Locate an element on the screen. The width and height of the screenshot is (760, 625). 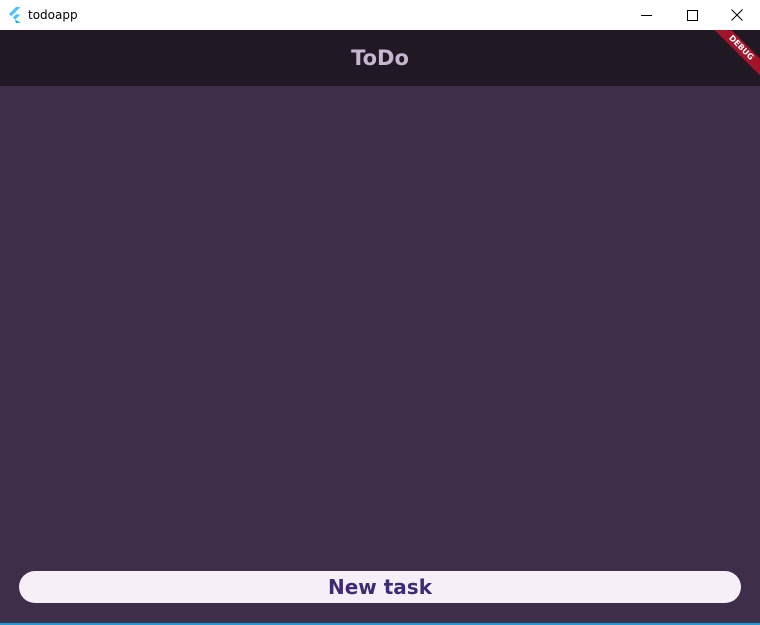
flutter-logo-icon is located at coordinates (15, 15).